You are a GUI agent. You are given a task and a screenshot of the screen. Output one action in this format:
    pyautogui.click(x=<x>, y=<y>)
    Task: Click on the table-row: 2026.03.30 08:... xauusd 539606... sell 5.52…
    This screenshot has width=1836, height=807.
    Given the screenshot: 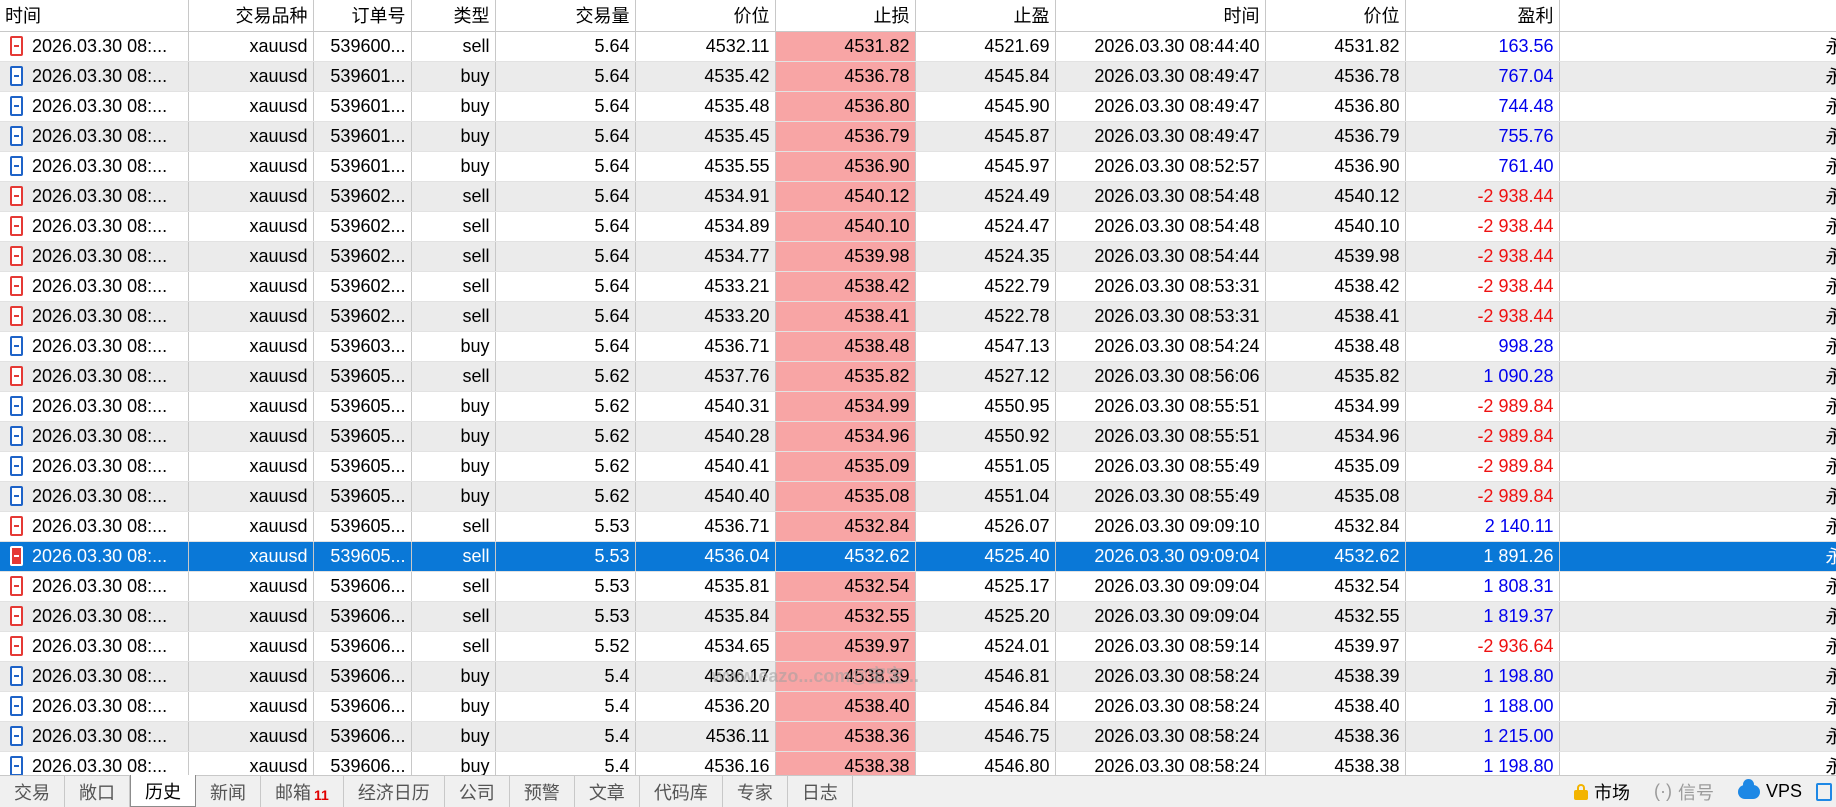 What is the action you would take?
    pyautogui.click(x=918, y=646)
    